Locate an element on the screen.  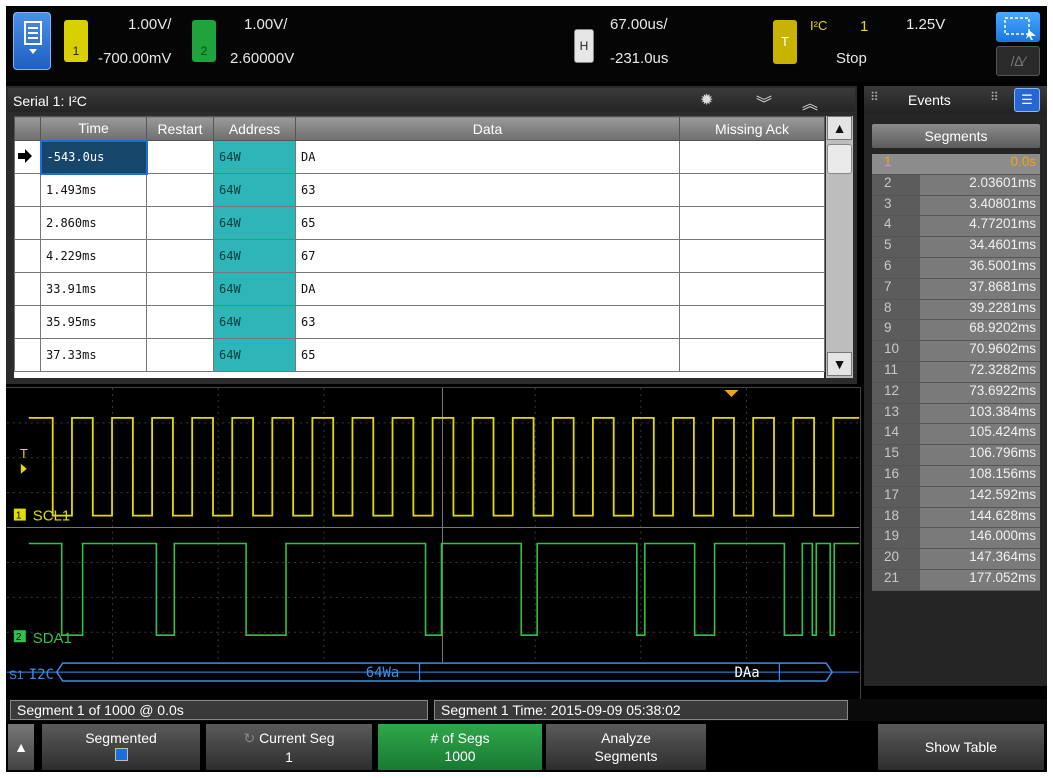
segment-row: 6 36.5001ms is located at coordinates (956, 268).